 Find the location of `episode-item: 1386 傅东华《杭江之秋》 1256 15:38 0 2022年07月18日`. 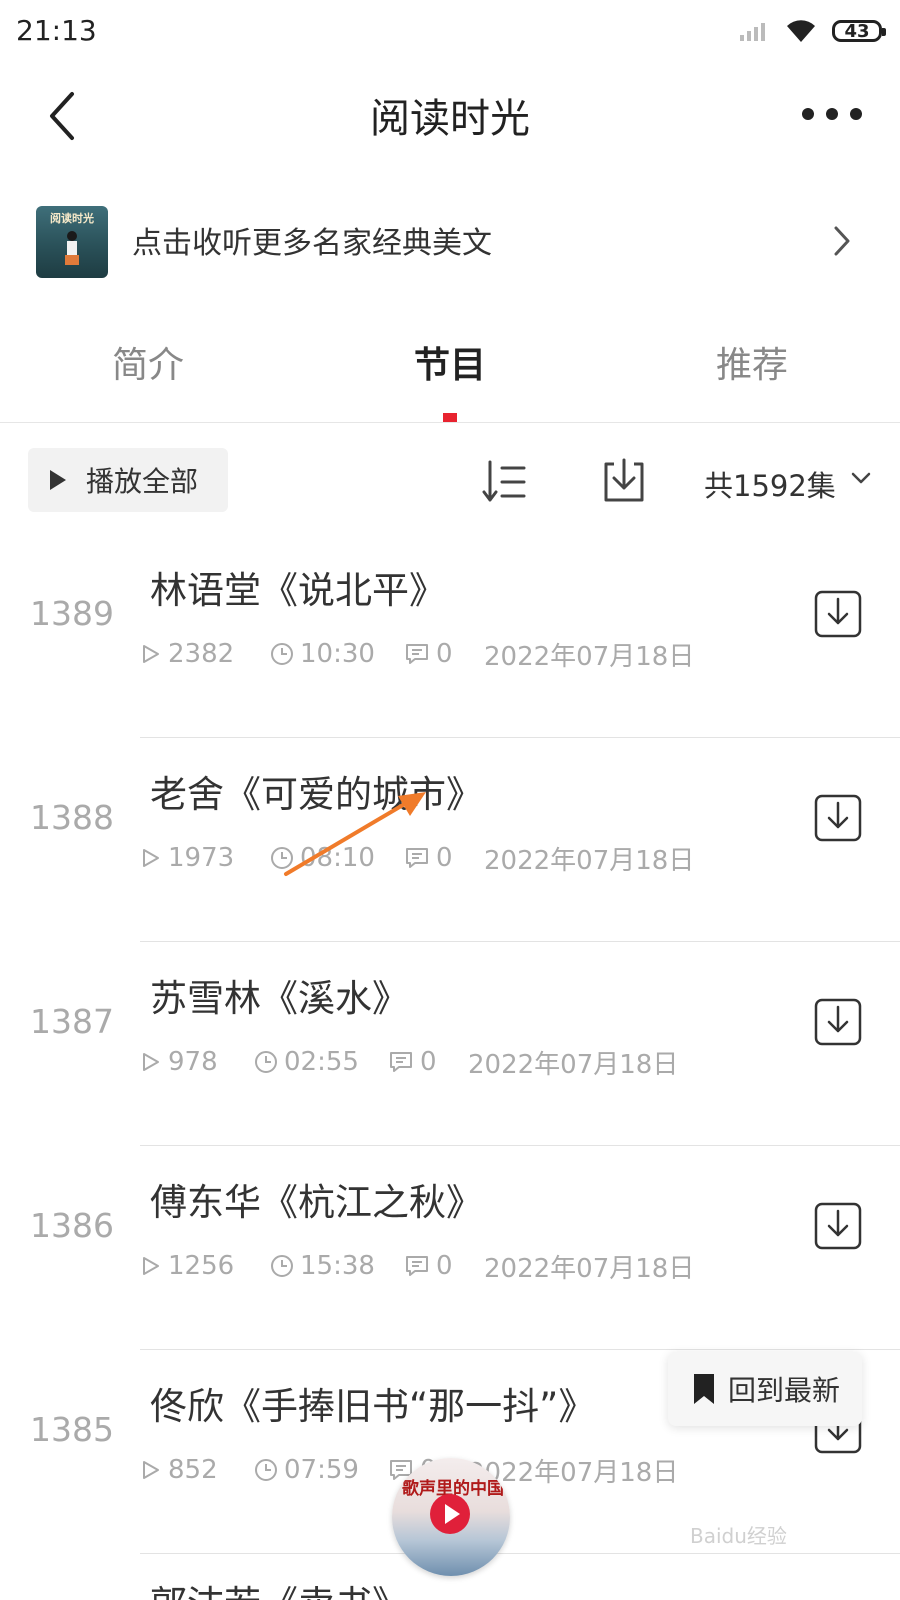

episode-item: 1386 傅东华《杭江之秋》 1256 15:38 0 2022年07月18日 is located at coordinates (450, 1248).